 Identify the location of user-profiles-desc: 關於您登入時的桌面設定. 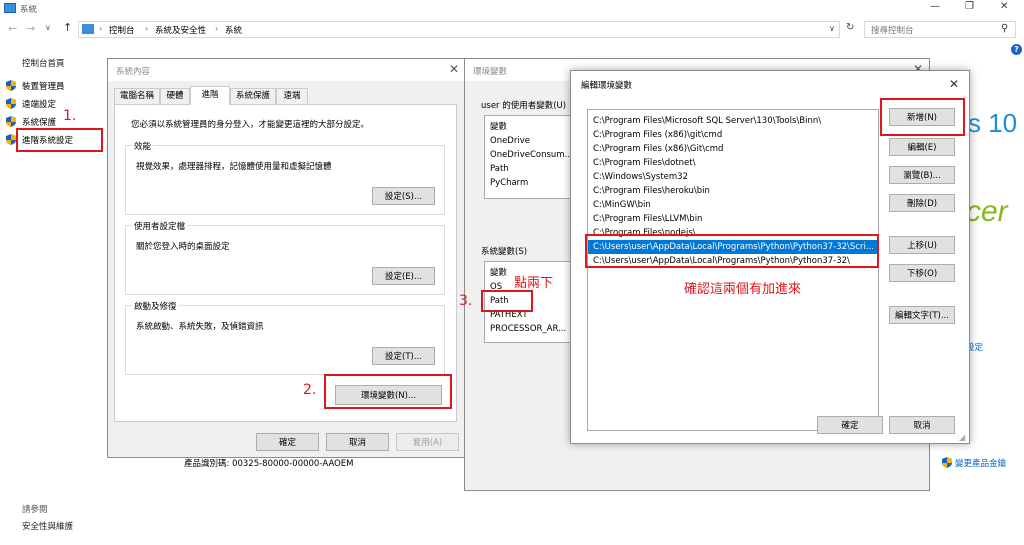
(183, 247).